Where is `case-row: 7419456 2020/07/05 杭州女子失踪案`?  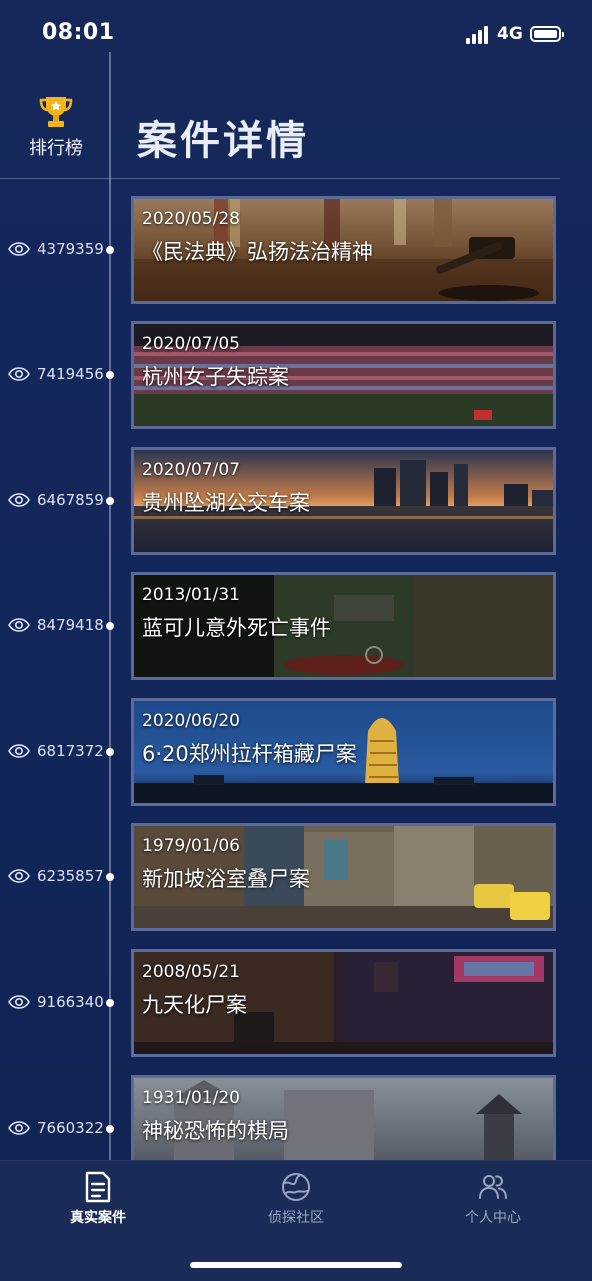 case-row: 7419456 2020/07/05 杭州女子失踪案 is located at coordinates (296, 376).